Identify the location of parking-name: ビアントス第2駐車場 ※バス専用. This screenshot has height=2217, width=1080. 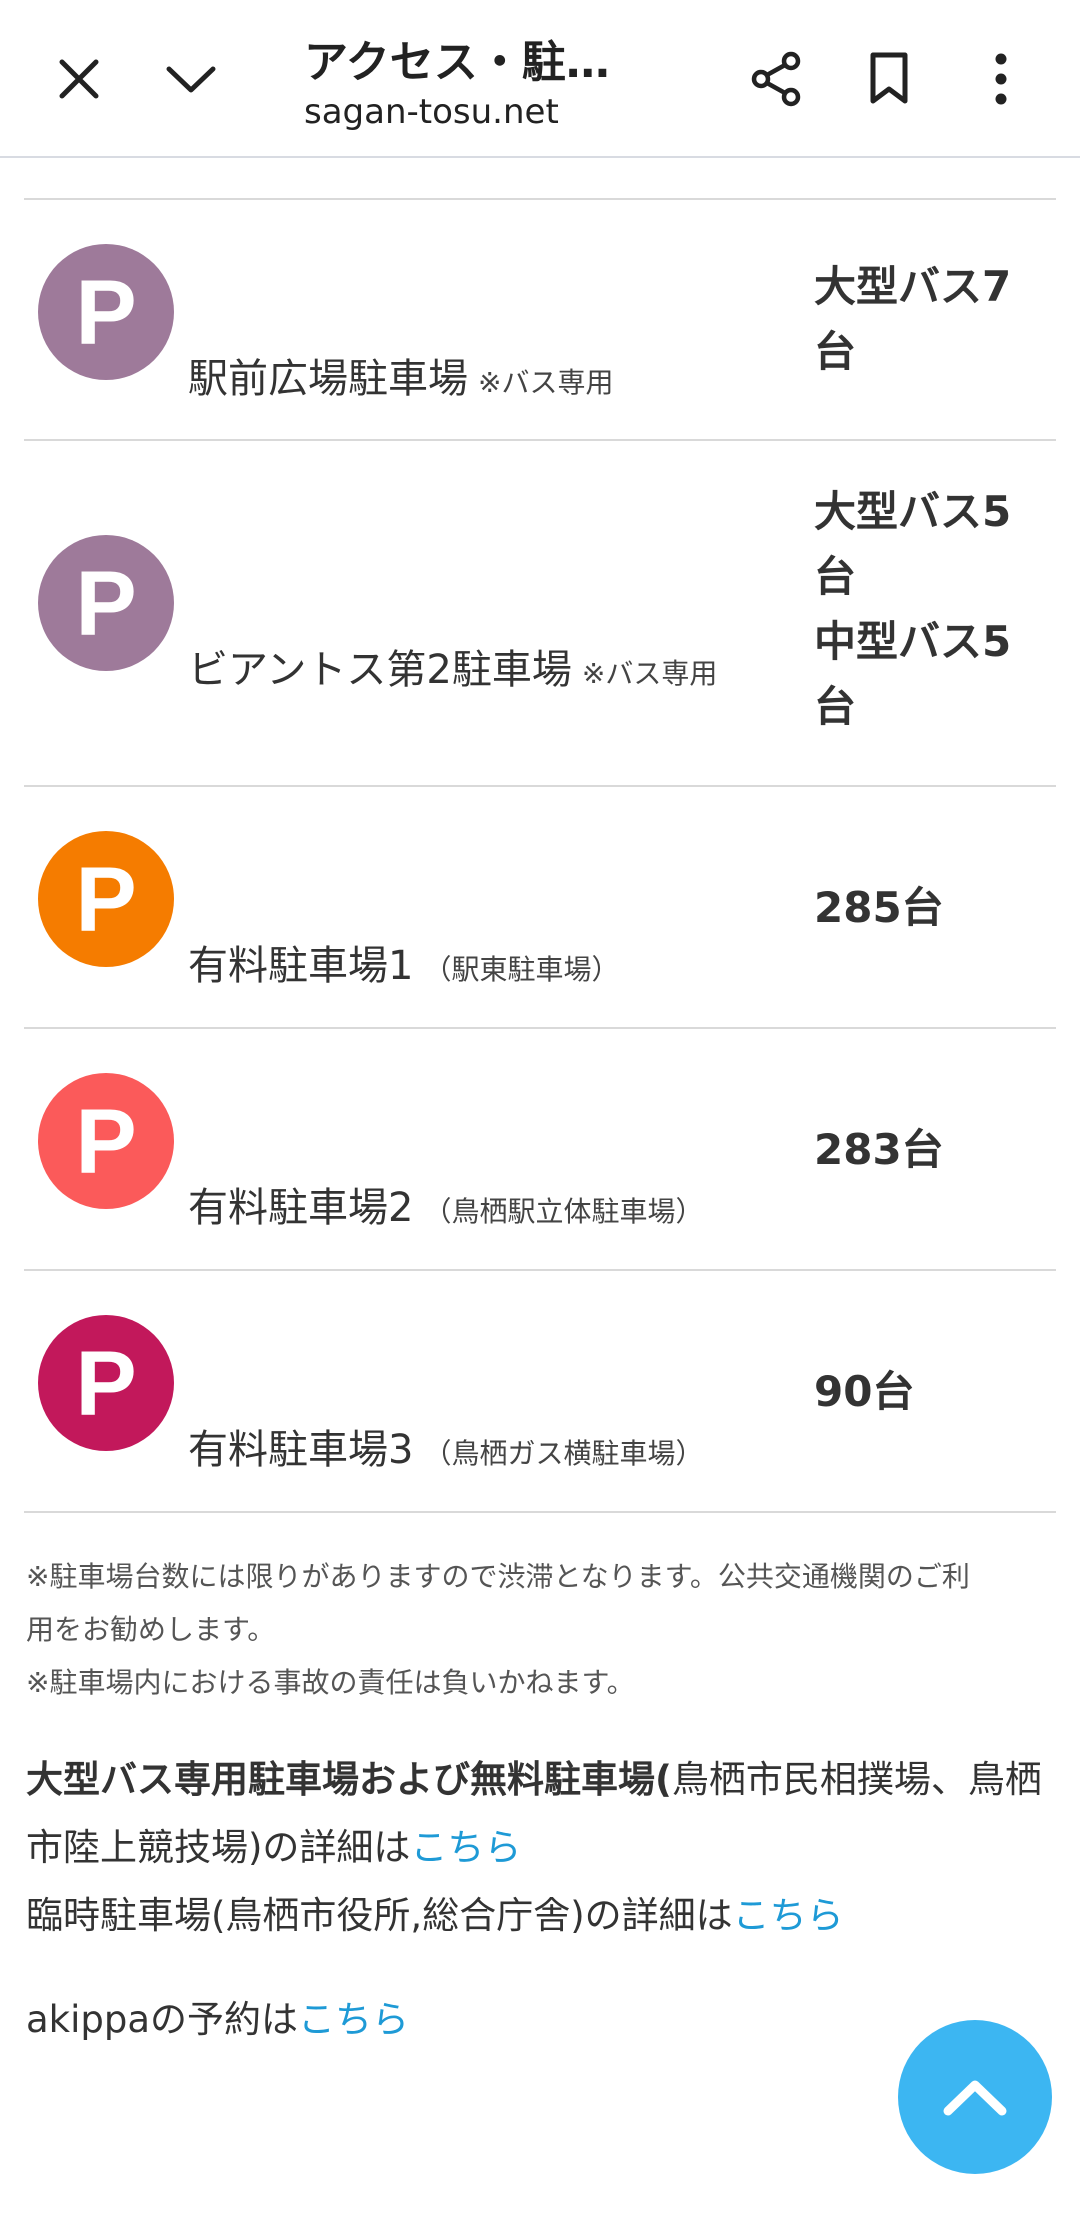
(452, 666).